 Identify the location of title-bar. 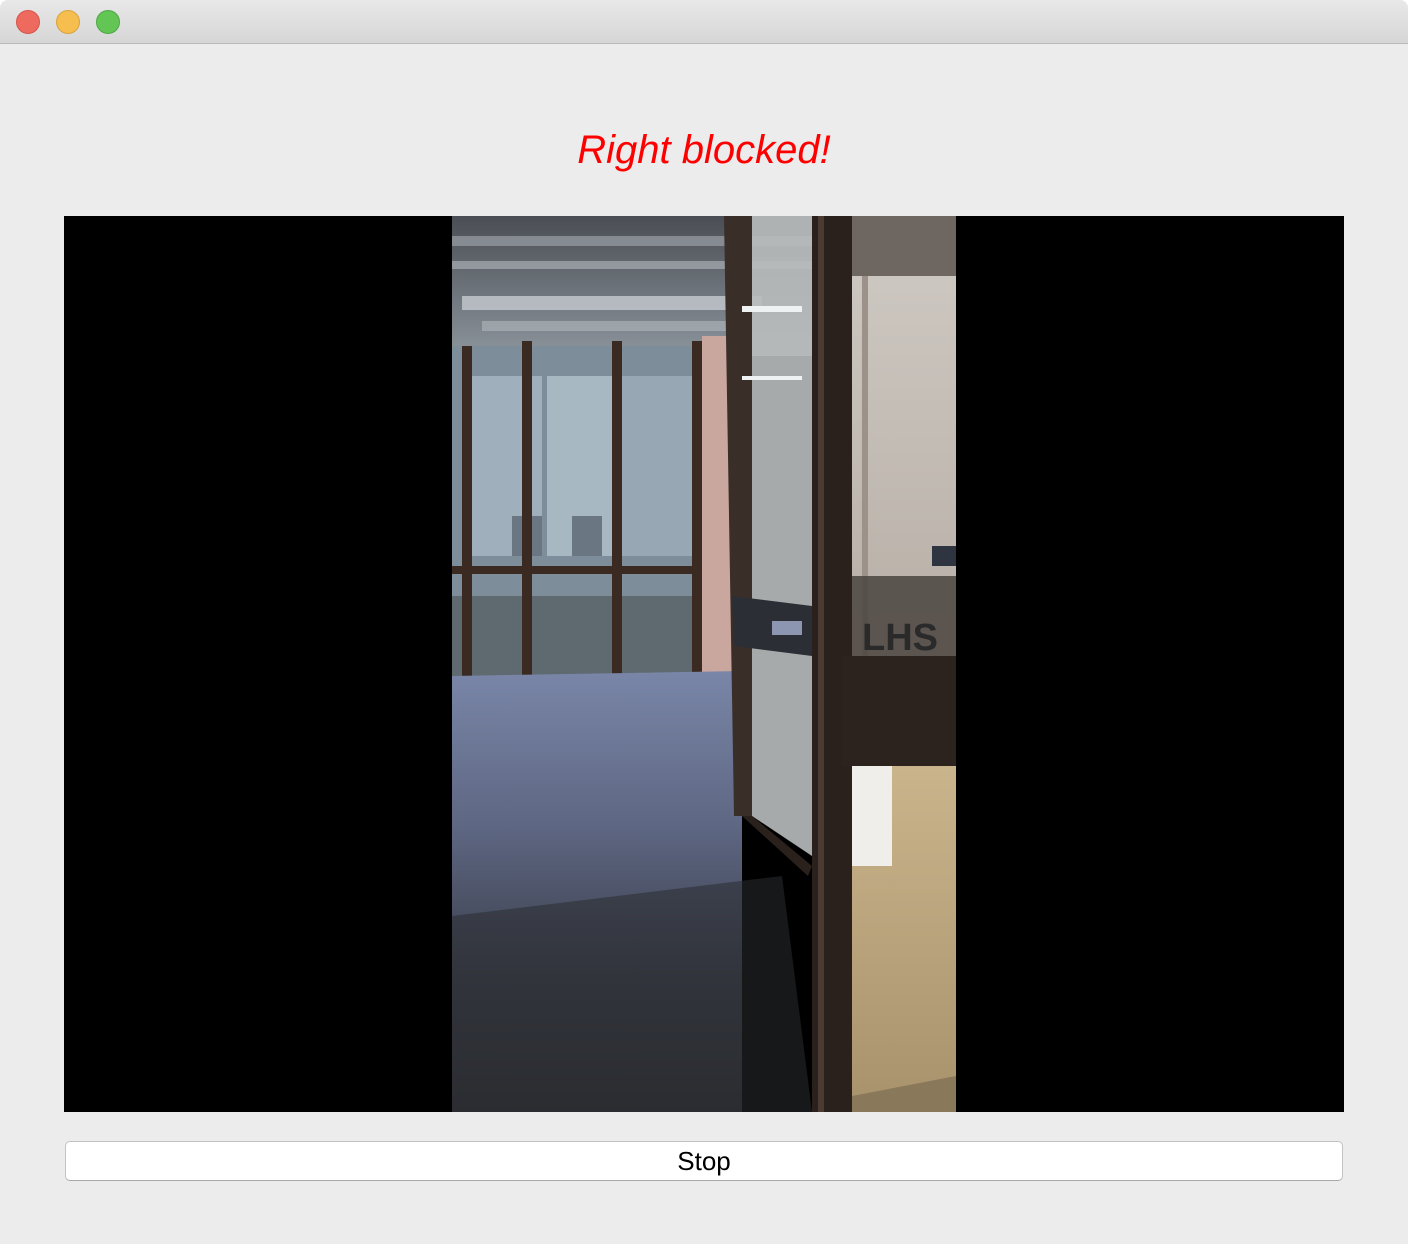
(704, 22).